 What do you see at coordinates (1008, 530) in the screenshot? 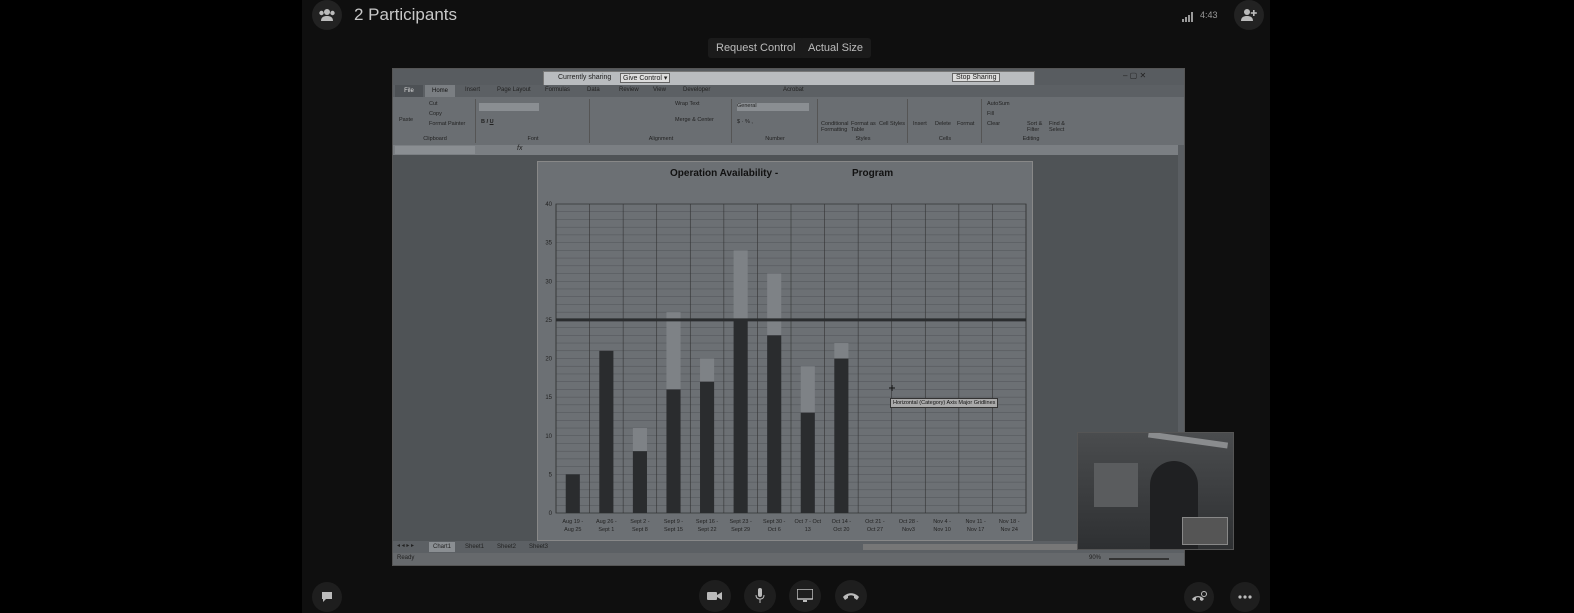
I see `x-tick-label: Nov 24` at bounding box center [1008, 530].